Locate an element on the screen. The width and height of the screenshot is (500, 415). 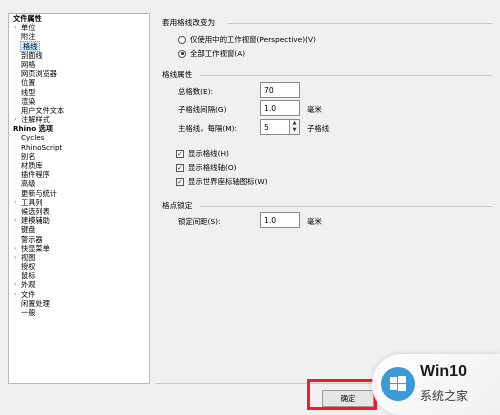
tree-item: › 工具列 is located at coordinates (79, 202).